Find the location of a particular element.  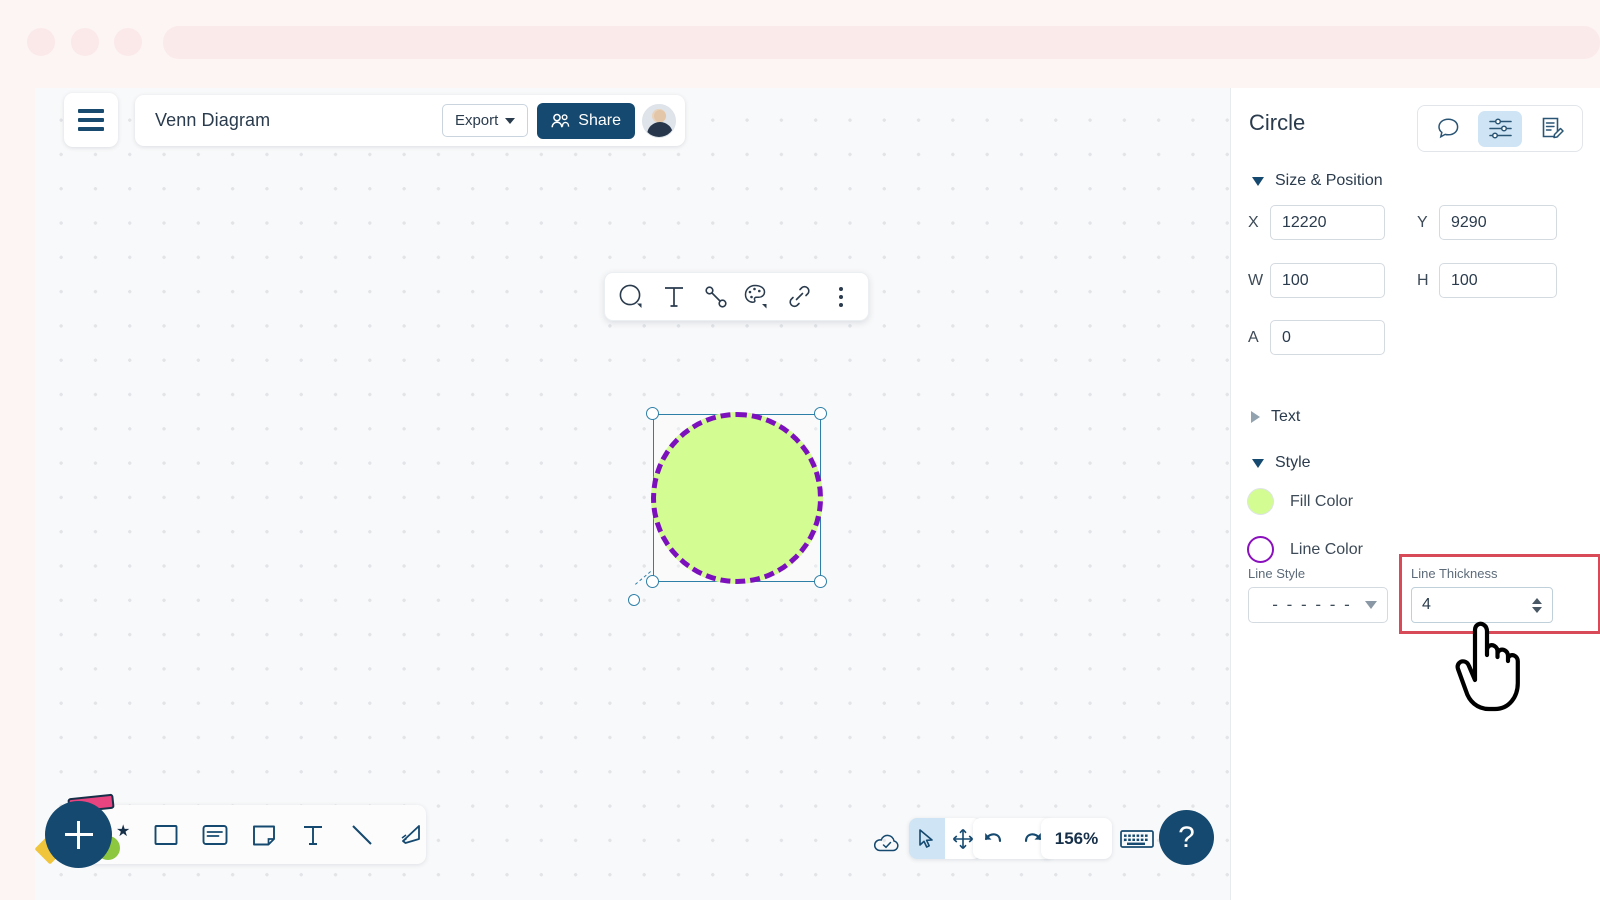

stepper-up-icon is located at coordinates (1537, 600).